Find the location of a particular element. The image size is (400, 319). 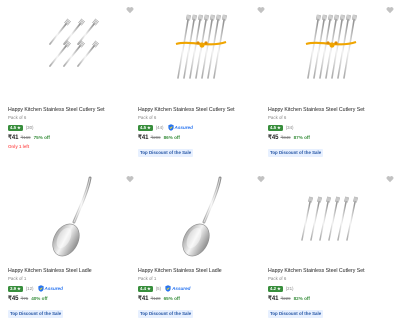

price-row: ₹41 ₹169 75% off is located at coordinates (70, 137).